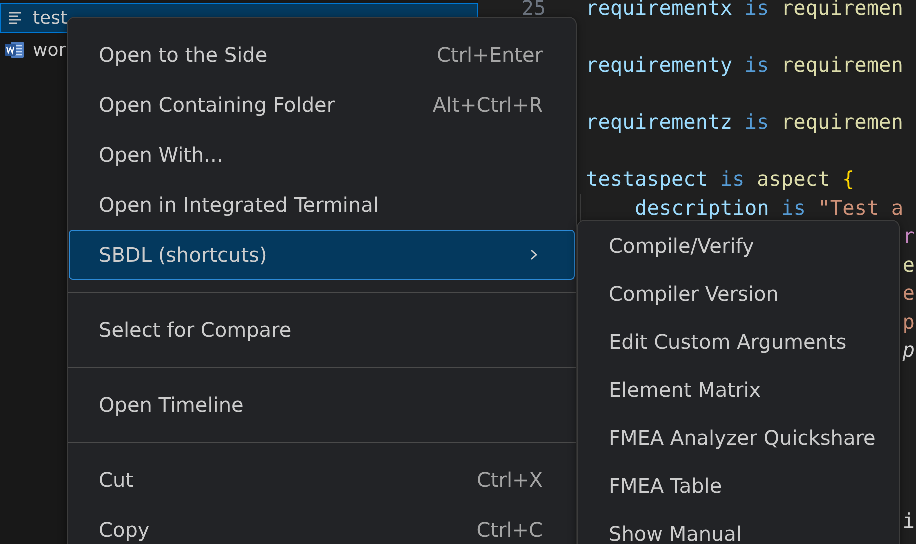  Describe the element at coordinates (534, 10) in the screenshot. I see `line-number: 25` at that location.